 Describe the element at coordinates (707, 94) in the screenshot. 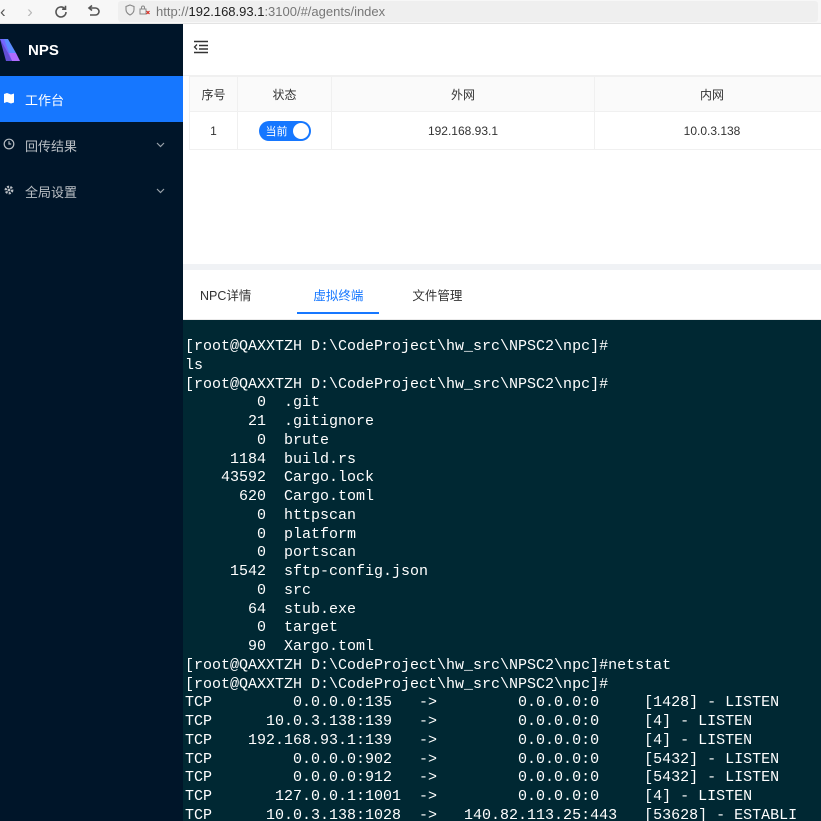

I see `column-header-internal: 内网` at that location.